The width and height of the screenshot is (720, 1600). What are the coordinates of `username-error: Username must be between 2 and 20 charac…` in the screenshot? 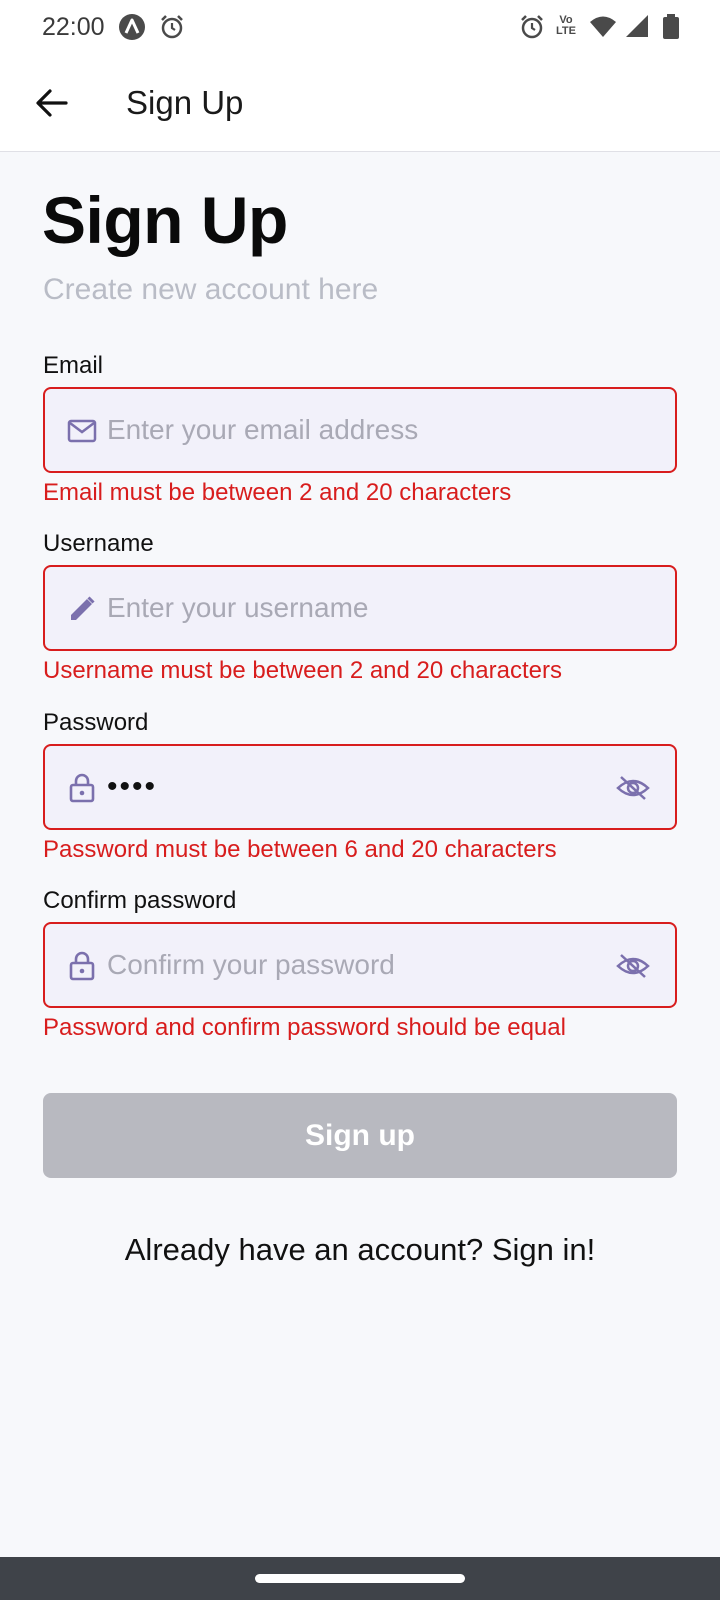 It's located at (302, 670).